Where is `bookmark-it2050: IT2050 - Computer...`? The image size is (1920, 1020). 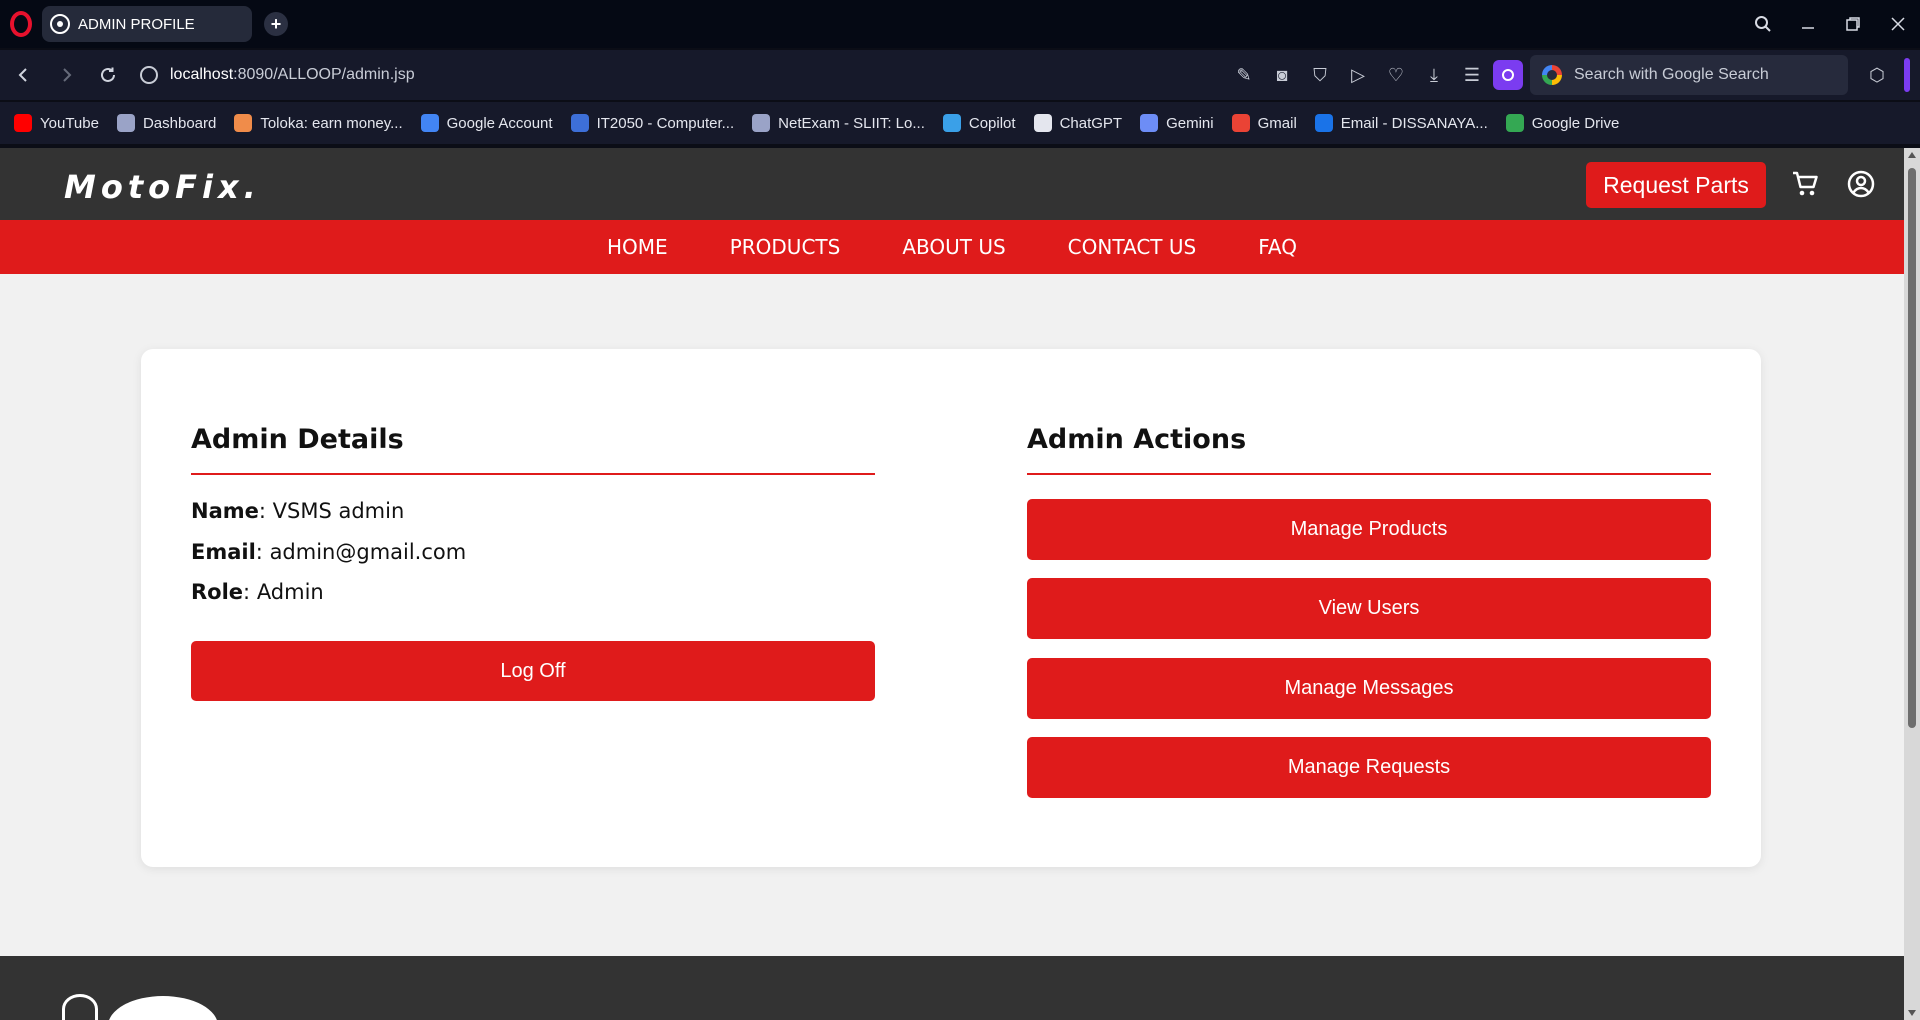 bookmark-it2050: IT2050 - Computer... is located at coordinates (652, 123).